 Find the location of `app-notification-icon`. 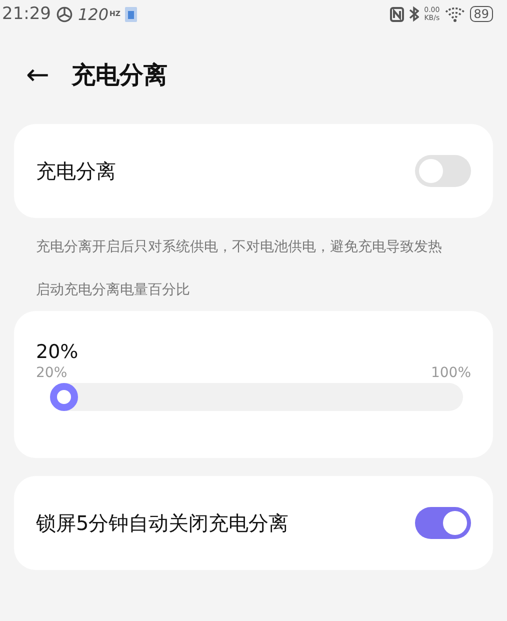

app-notification-icon is located at coordinates (131, 14).